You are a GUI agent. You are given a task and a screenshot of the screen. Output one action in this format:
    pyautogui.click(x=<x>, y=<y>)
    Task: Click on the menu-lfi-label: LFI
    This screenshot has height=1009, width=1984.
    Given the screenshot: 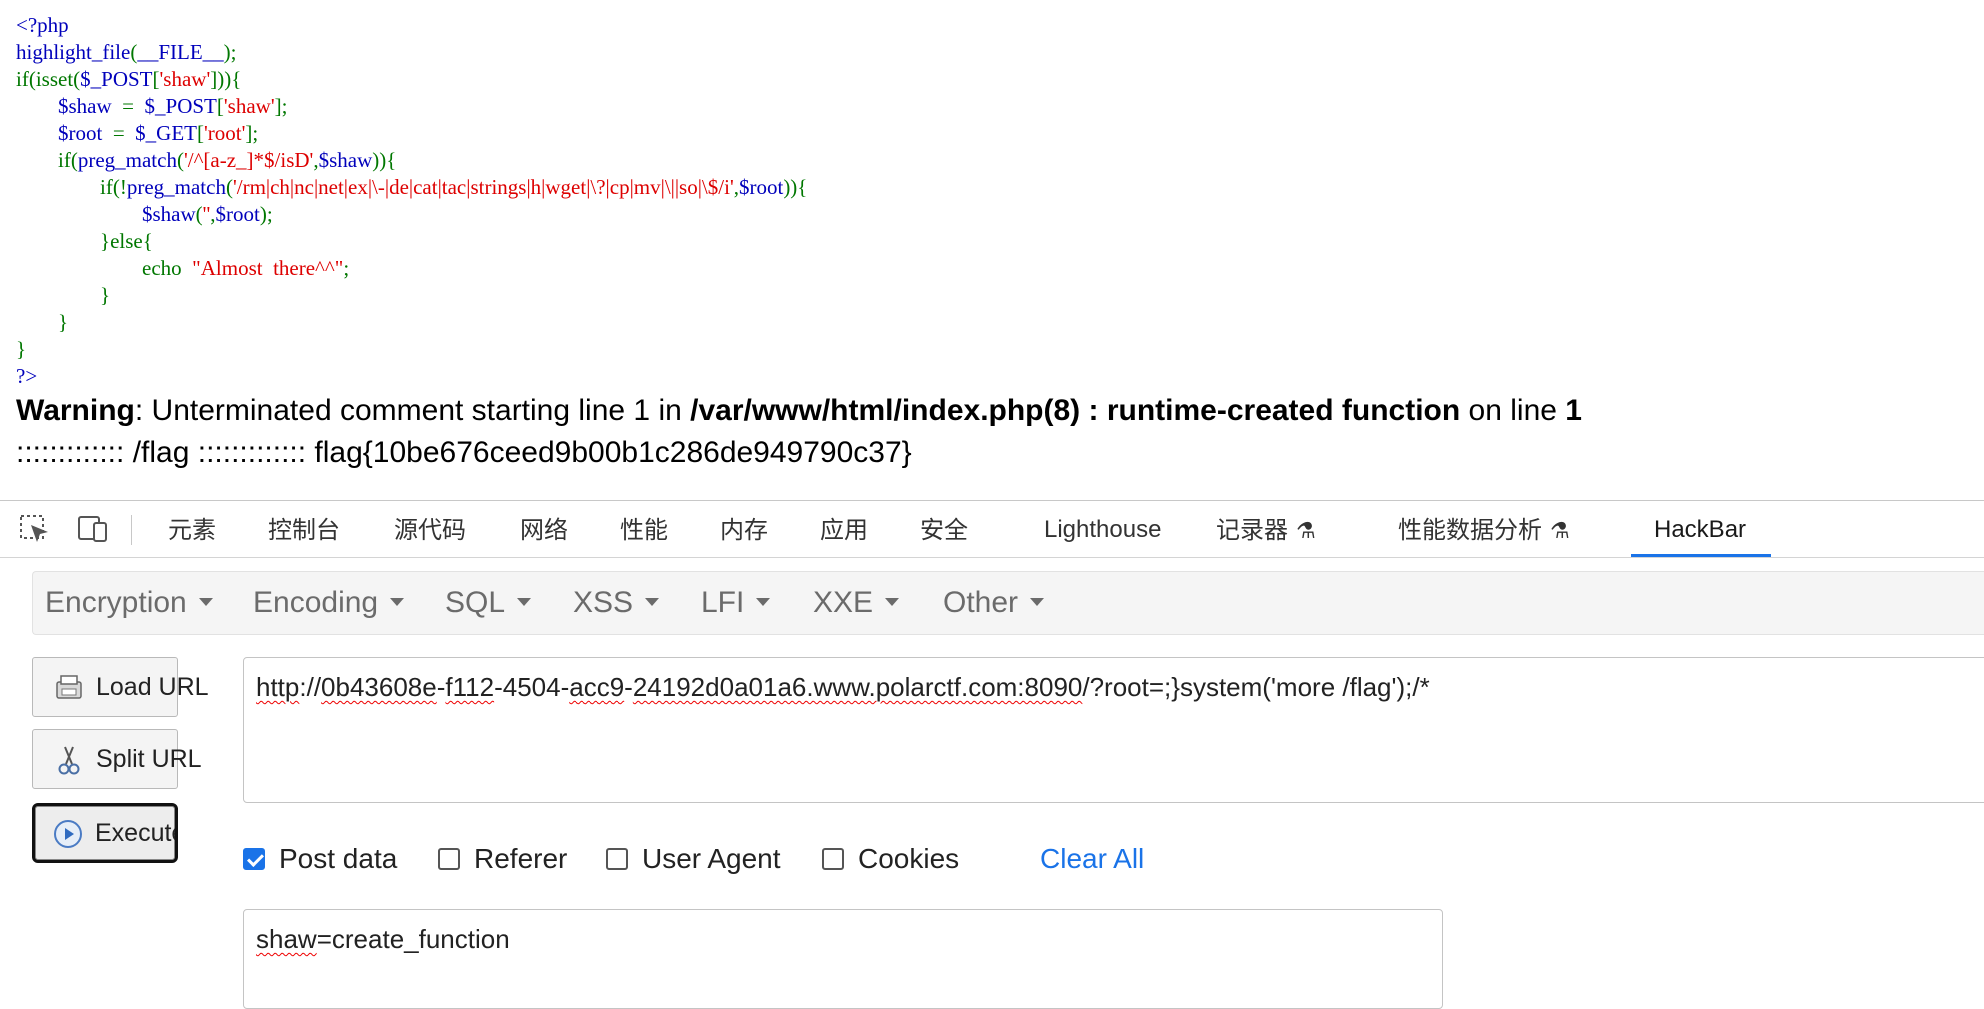 What is the action you would take?
    pyautogui.click(x=723, y=602)
    